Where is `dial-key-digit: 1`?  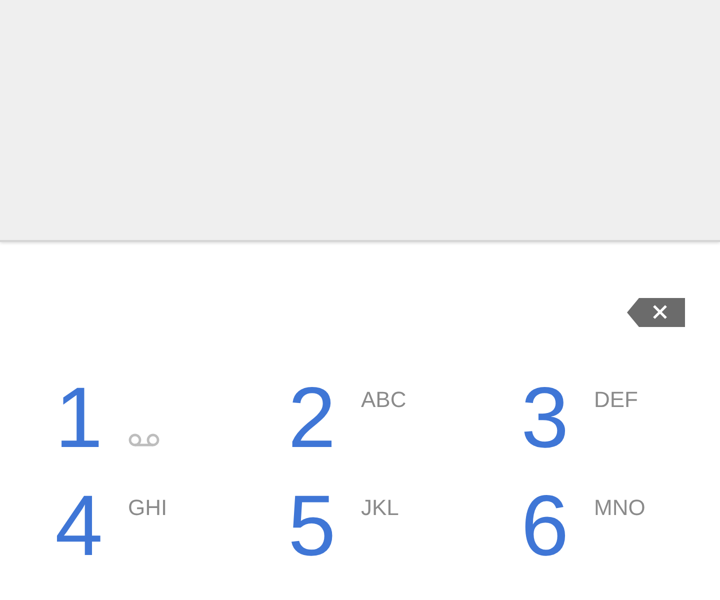
dial-key-digit: 1 is located at coordinates (91, 418).